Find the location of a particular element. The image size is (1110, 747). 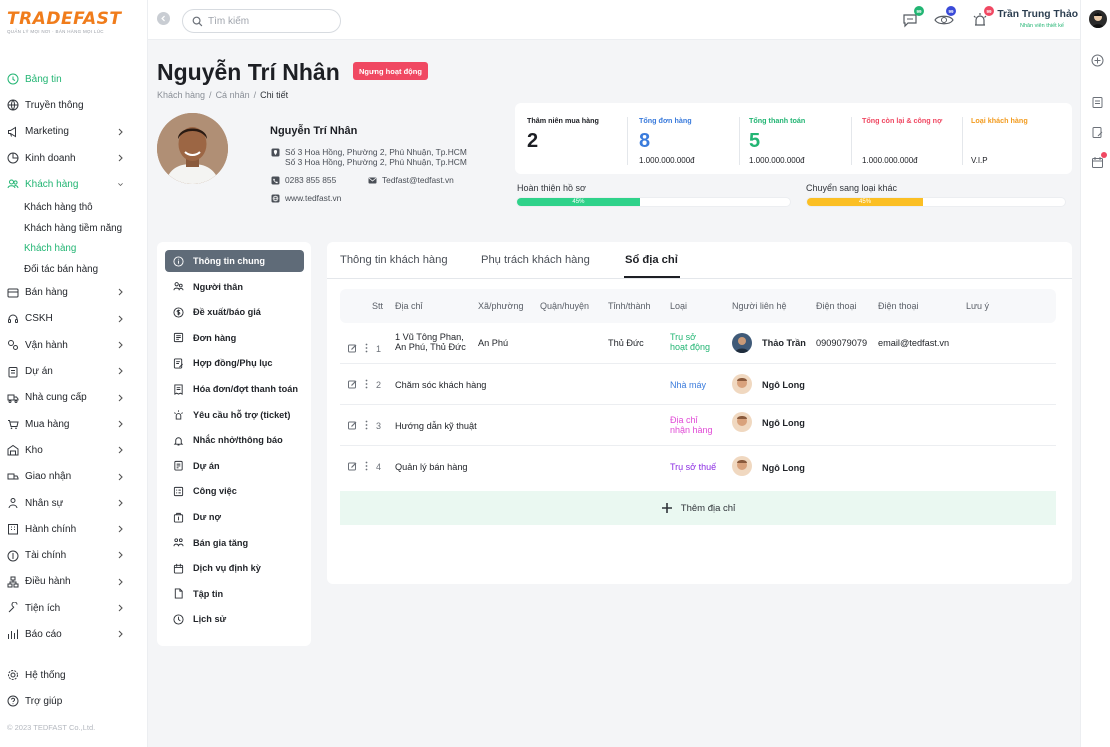

back-button is located at coordinates (163, 18).